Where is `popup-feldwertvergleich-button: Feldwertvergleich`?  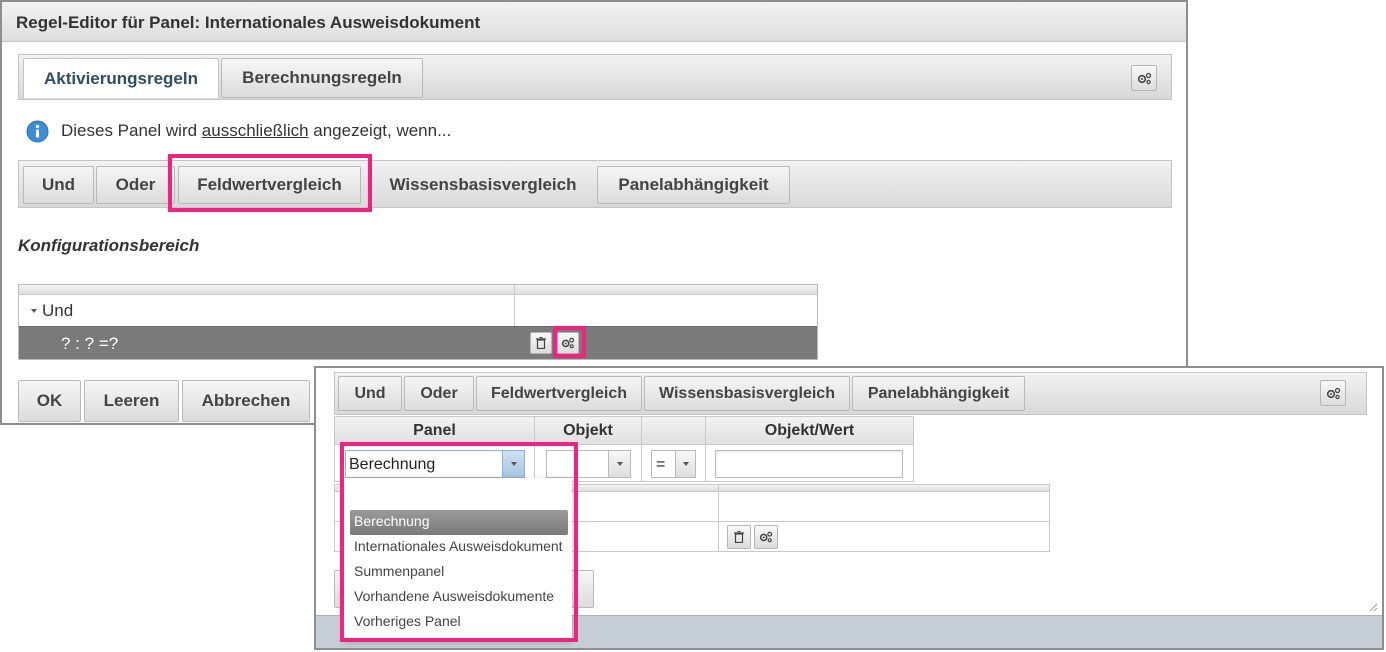
popup-feldwertvergleich-button: Feldwertvergleich is located at coordinates (559, 393).